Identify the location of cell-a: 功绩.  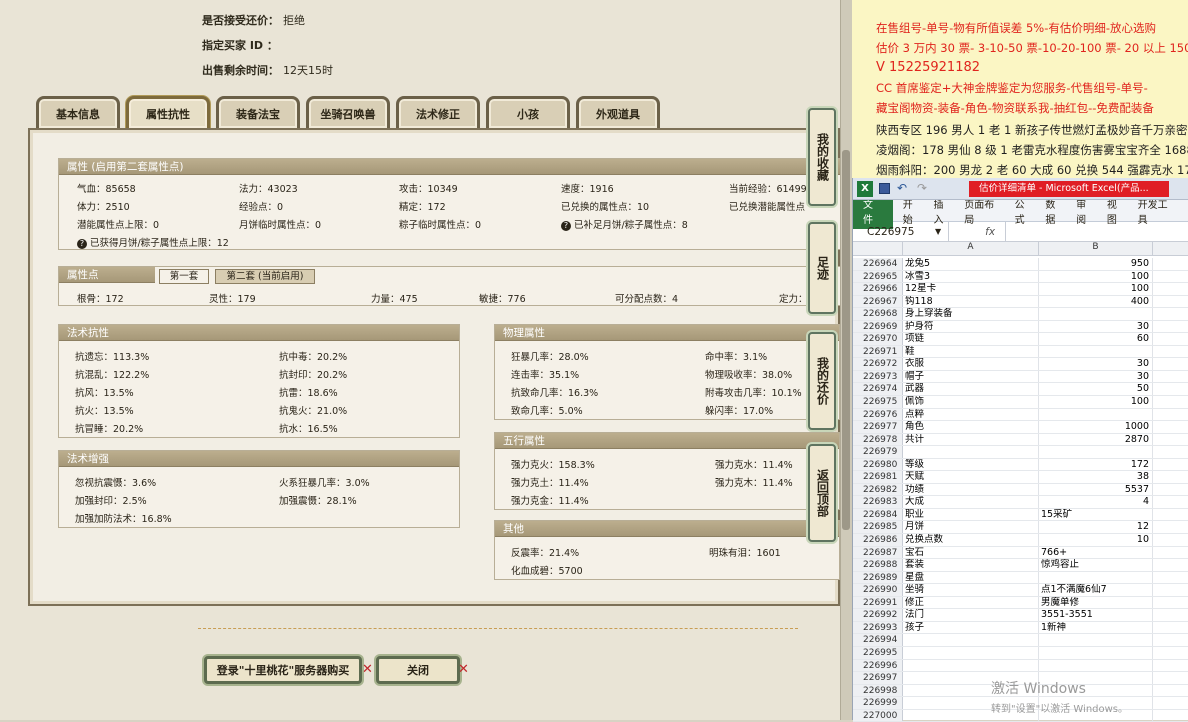
(971, 489).